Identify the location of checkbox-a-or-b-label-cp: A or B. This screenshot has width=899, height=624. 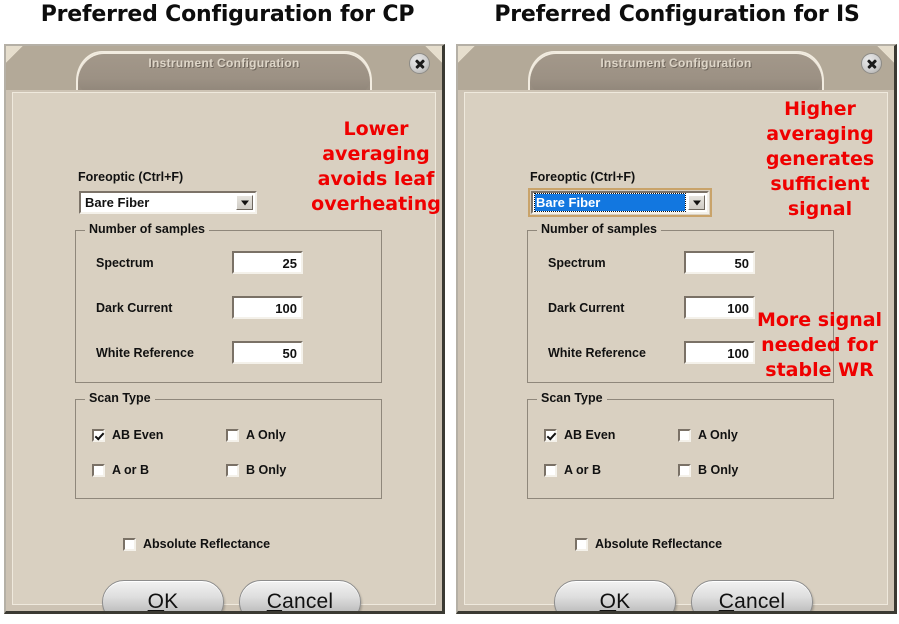
(131, 470).